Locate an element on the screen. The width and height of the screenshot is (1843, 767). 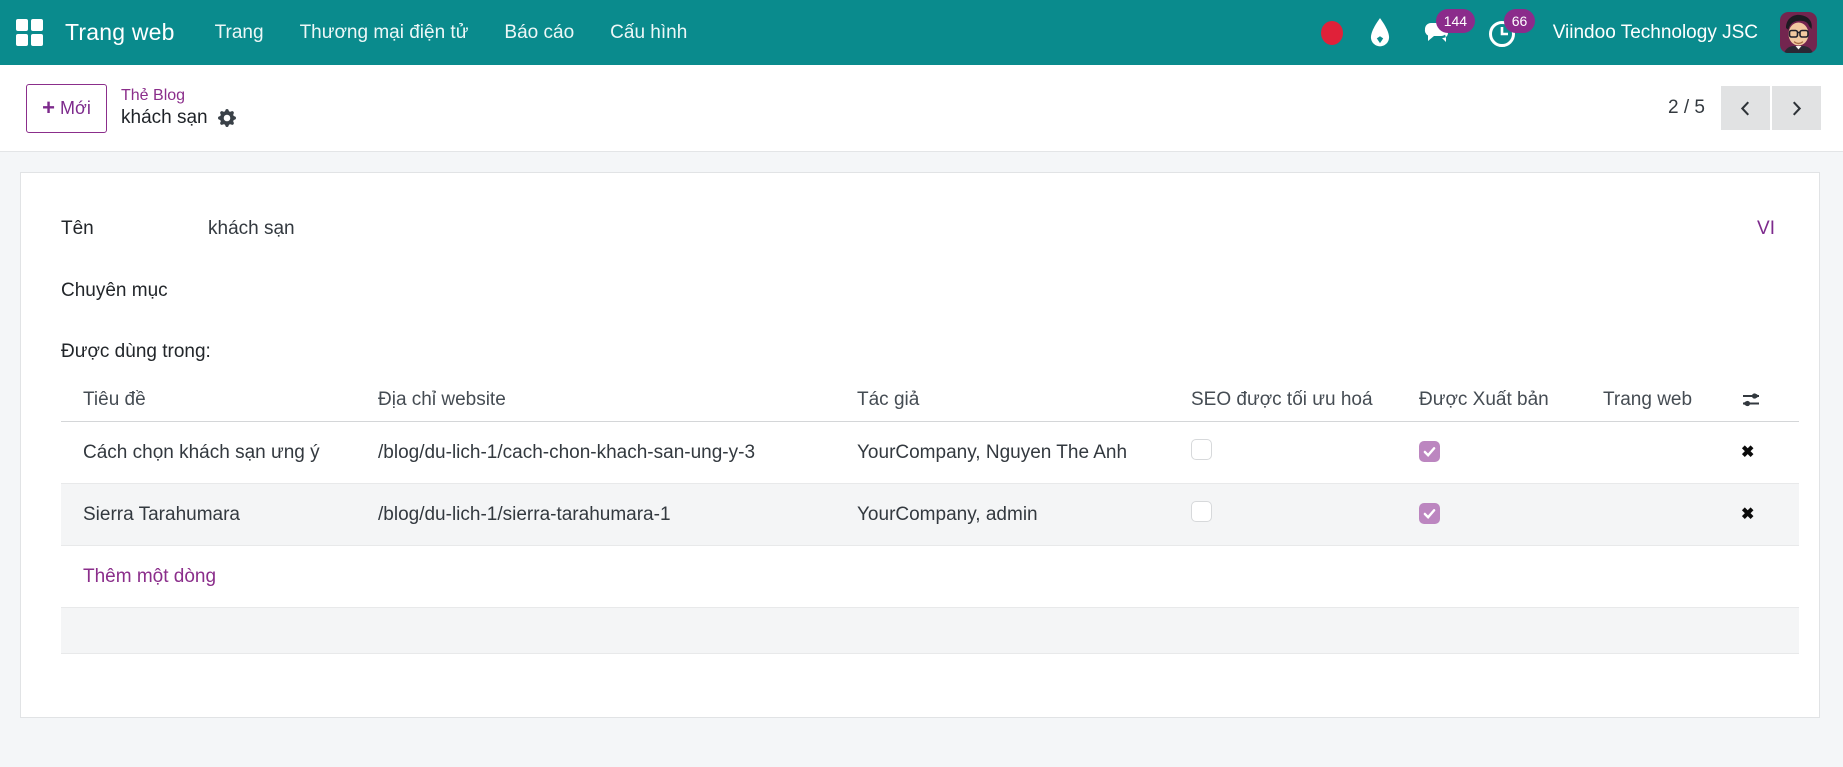
header-website: Trang web is located at coordinates (1654, 400).